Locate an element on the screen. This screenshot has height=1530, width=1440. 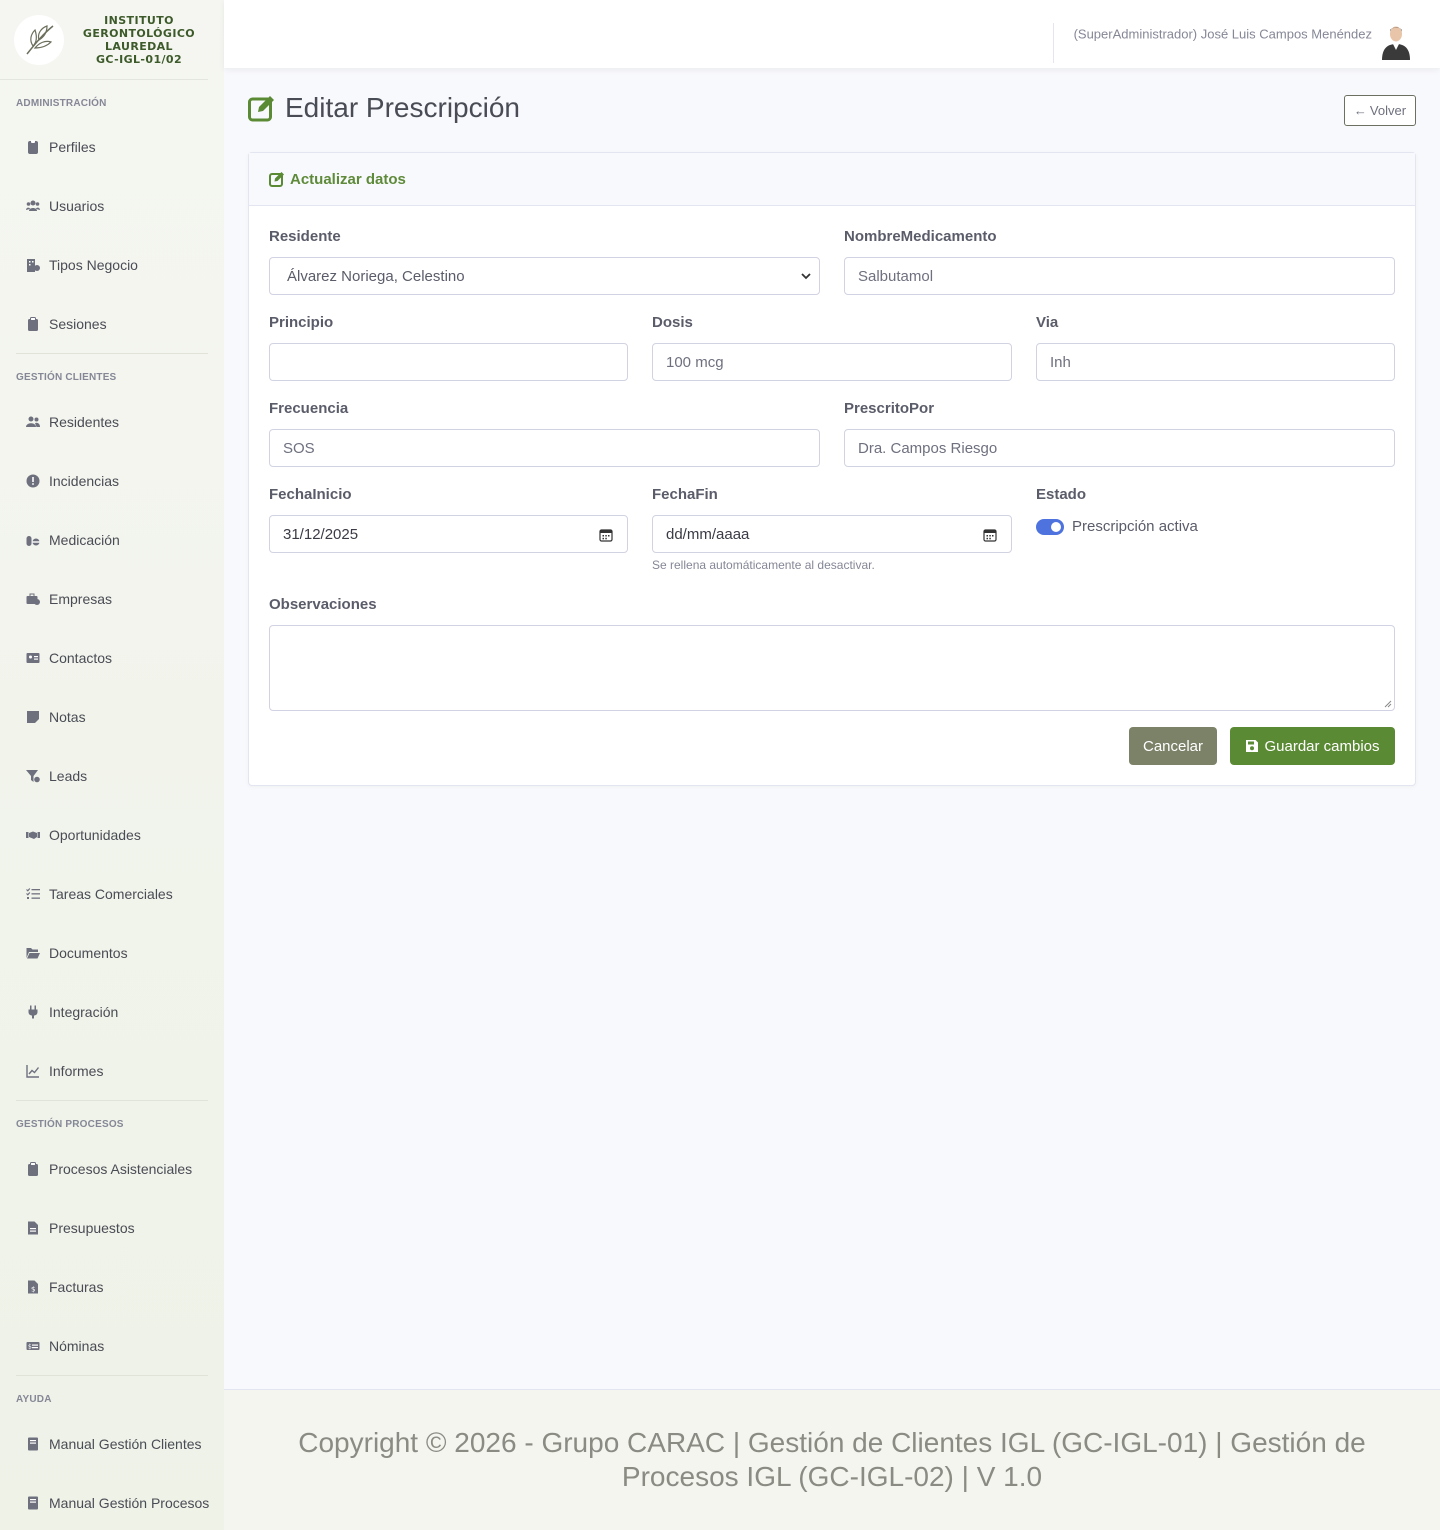
nombre-medicamento-input: Salbutamol is located at coordinates (1119, 276).